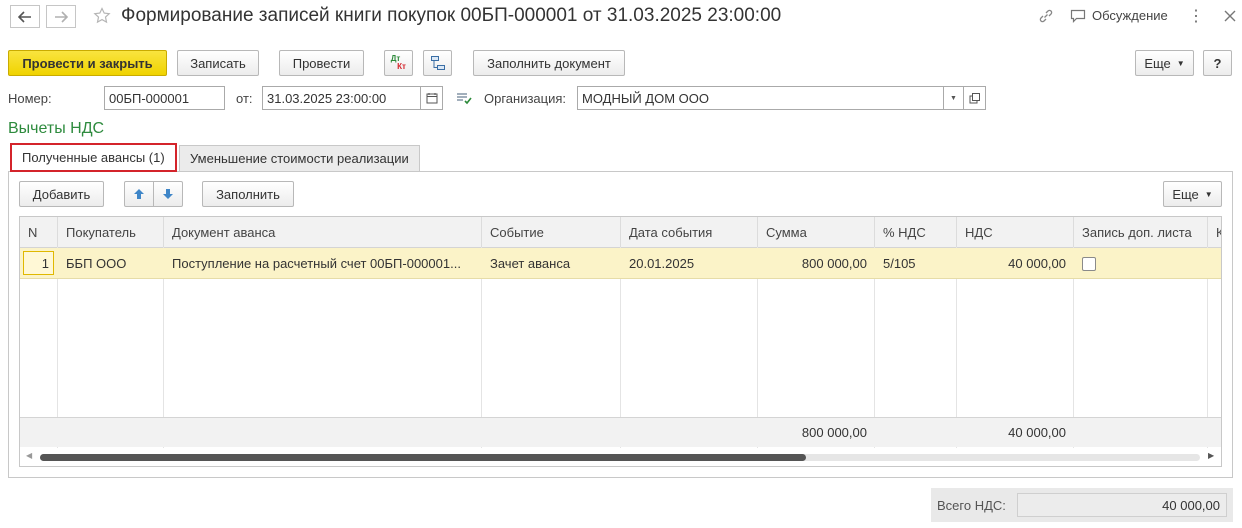 Image resolution: width=1242 pixels, height=528 pixels. I want to click on fill-document-button: Заполнить документ, so click(549, 63).